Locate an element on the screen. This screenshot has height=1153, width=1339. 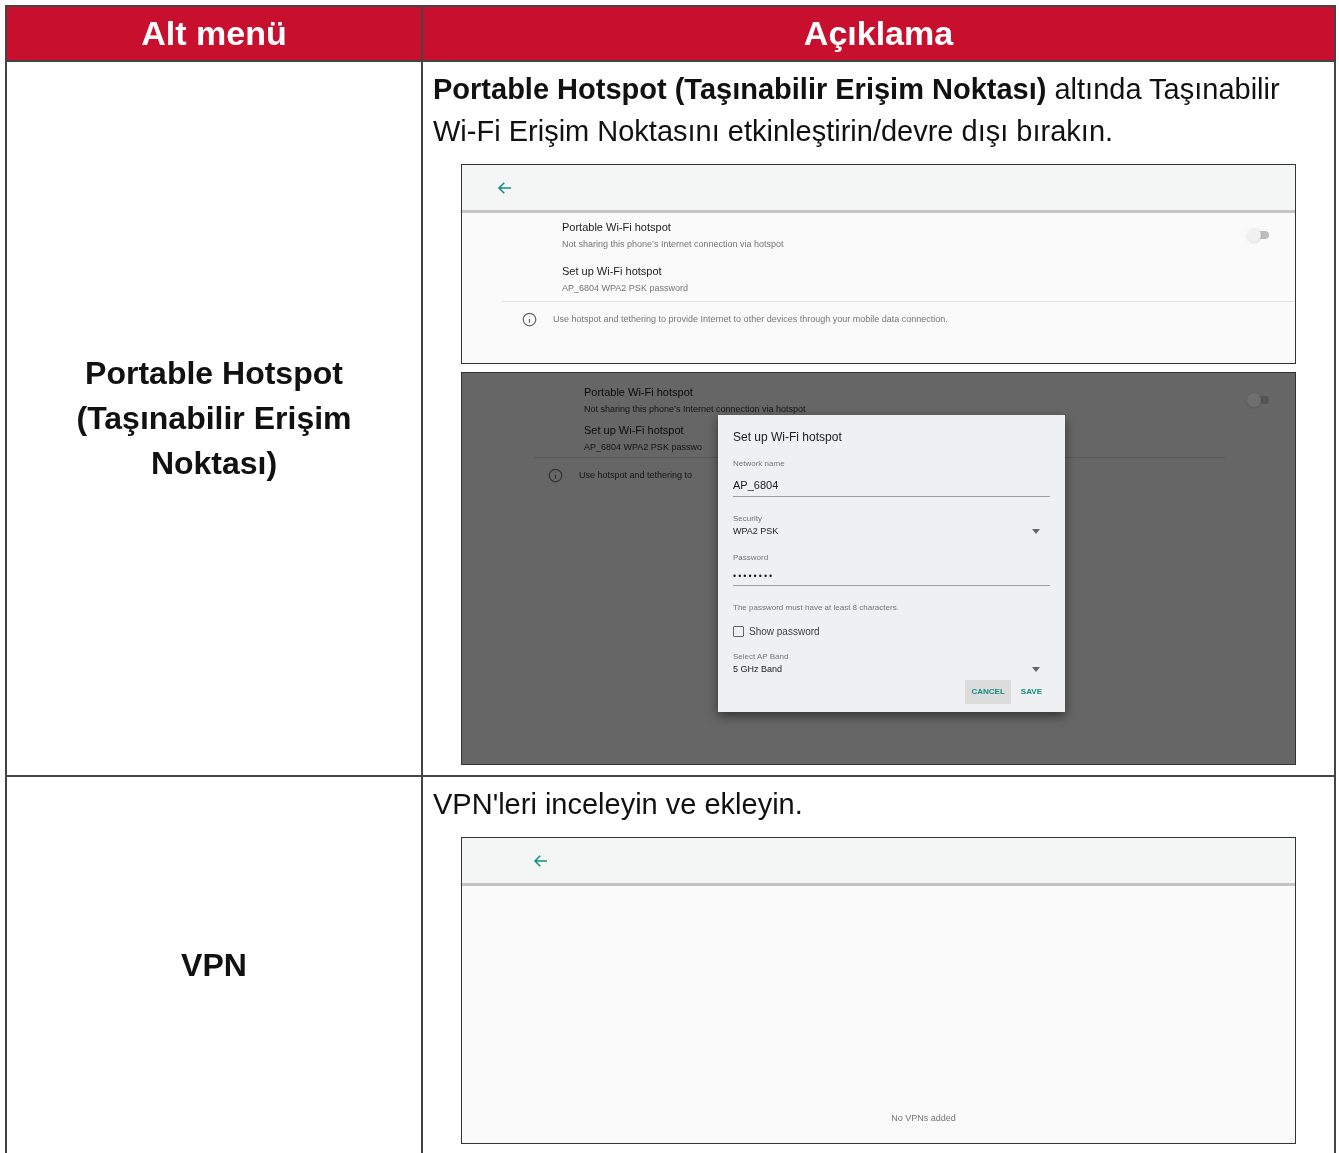
info-text: Use hotspot and tethering to is located at coordinates (636, 475).